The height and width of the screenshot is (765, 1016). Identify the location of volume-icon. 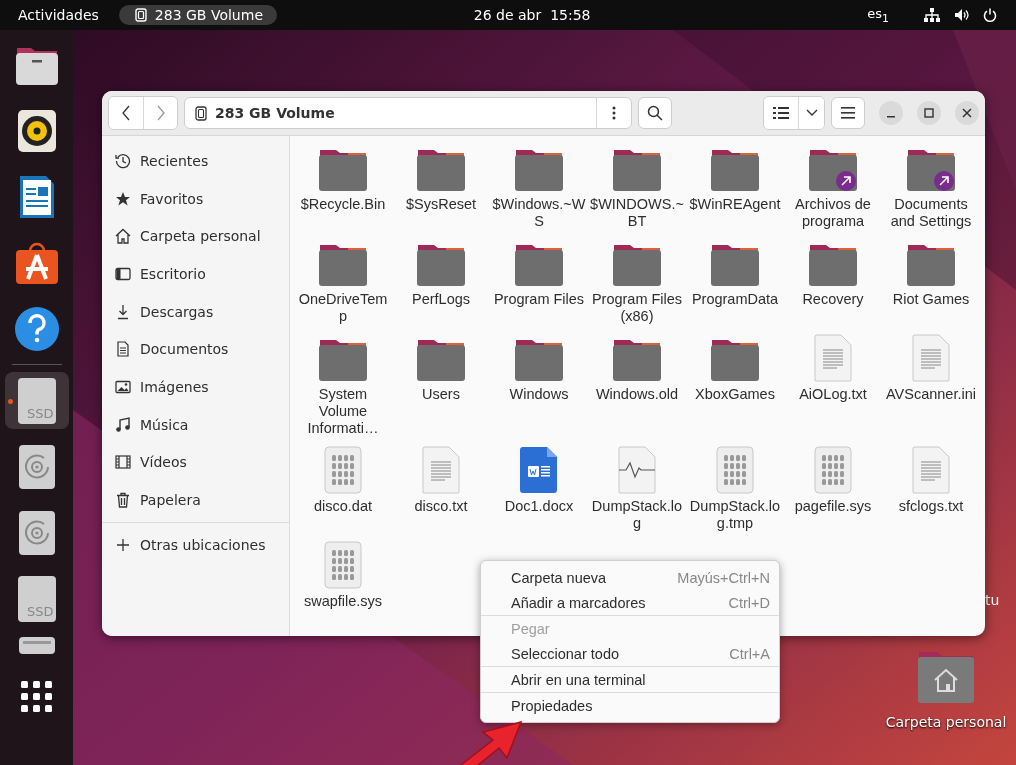
(961, 15).